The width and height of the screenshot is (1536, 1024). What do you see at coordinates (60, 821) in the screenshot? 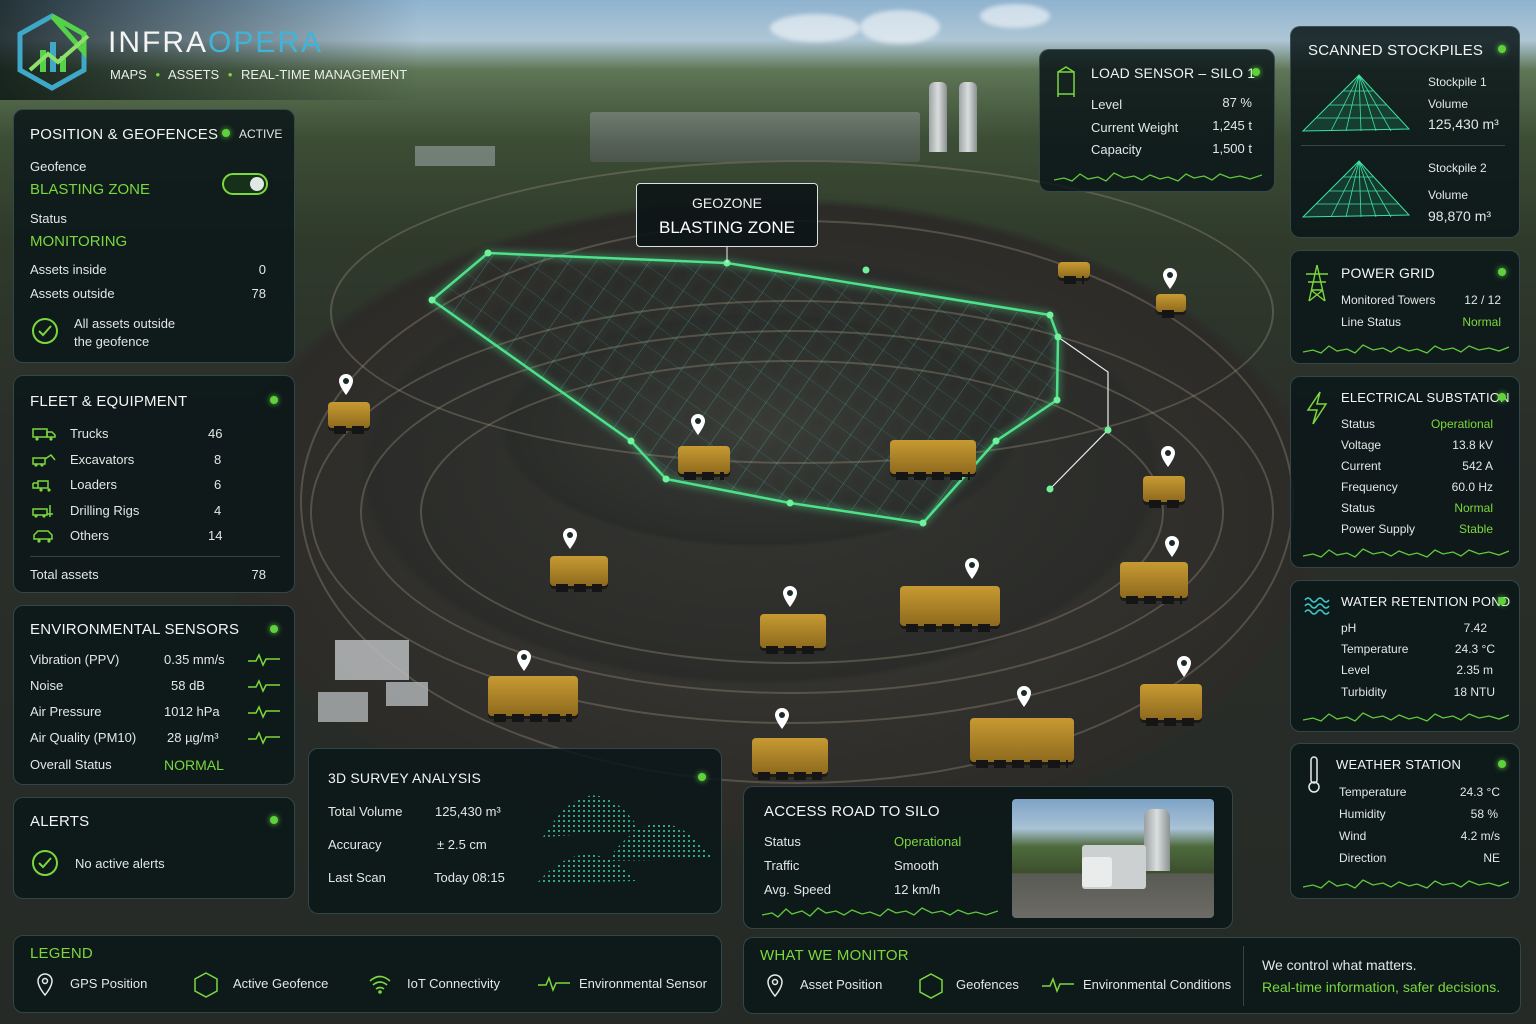
I see `panel-title: ALERTS` at bounding box center [60, 821].